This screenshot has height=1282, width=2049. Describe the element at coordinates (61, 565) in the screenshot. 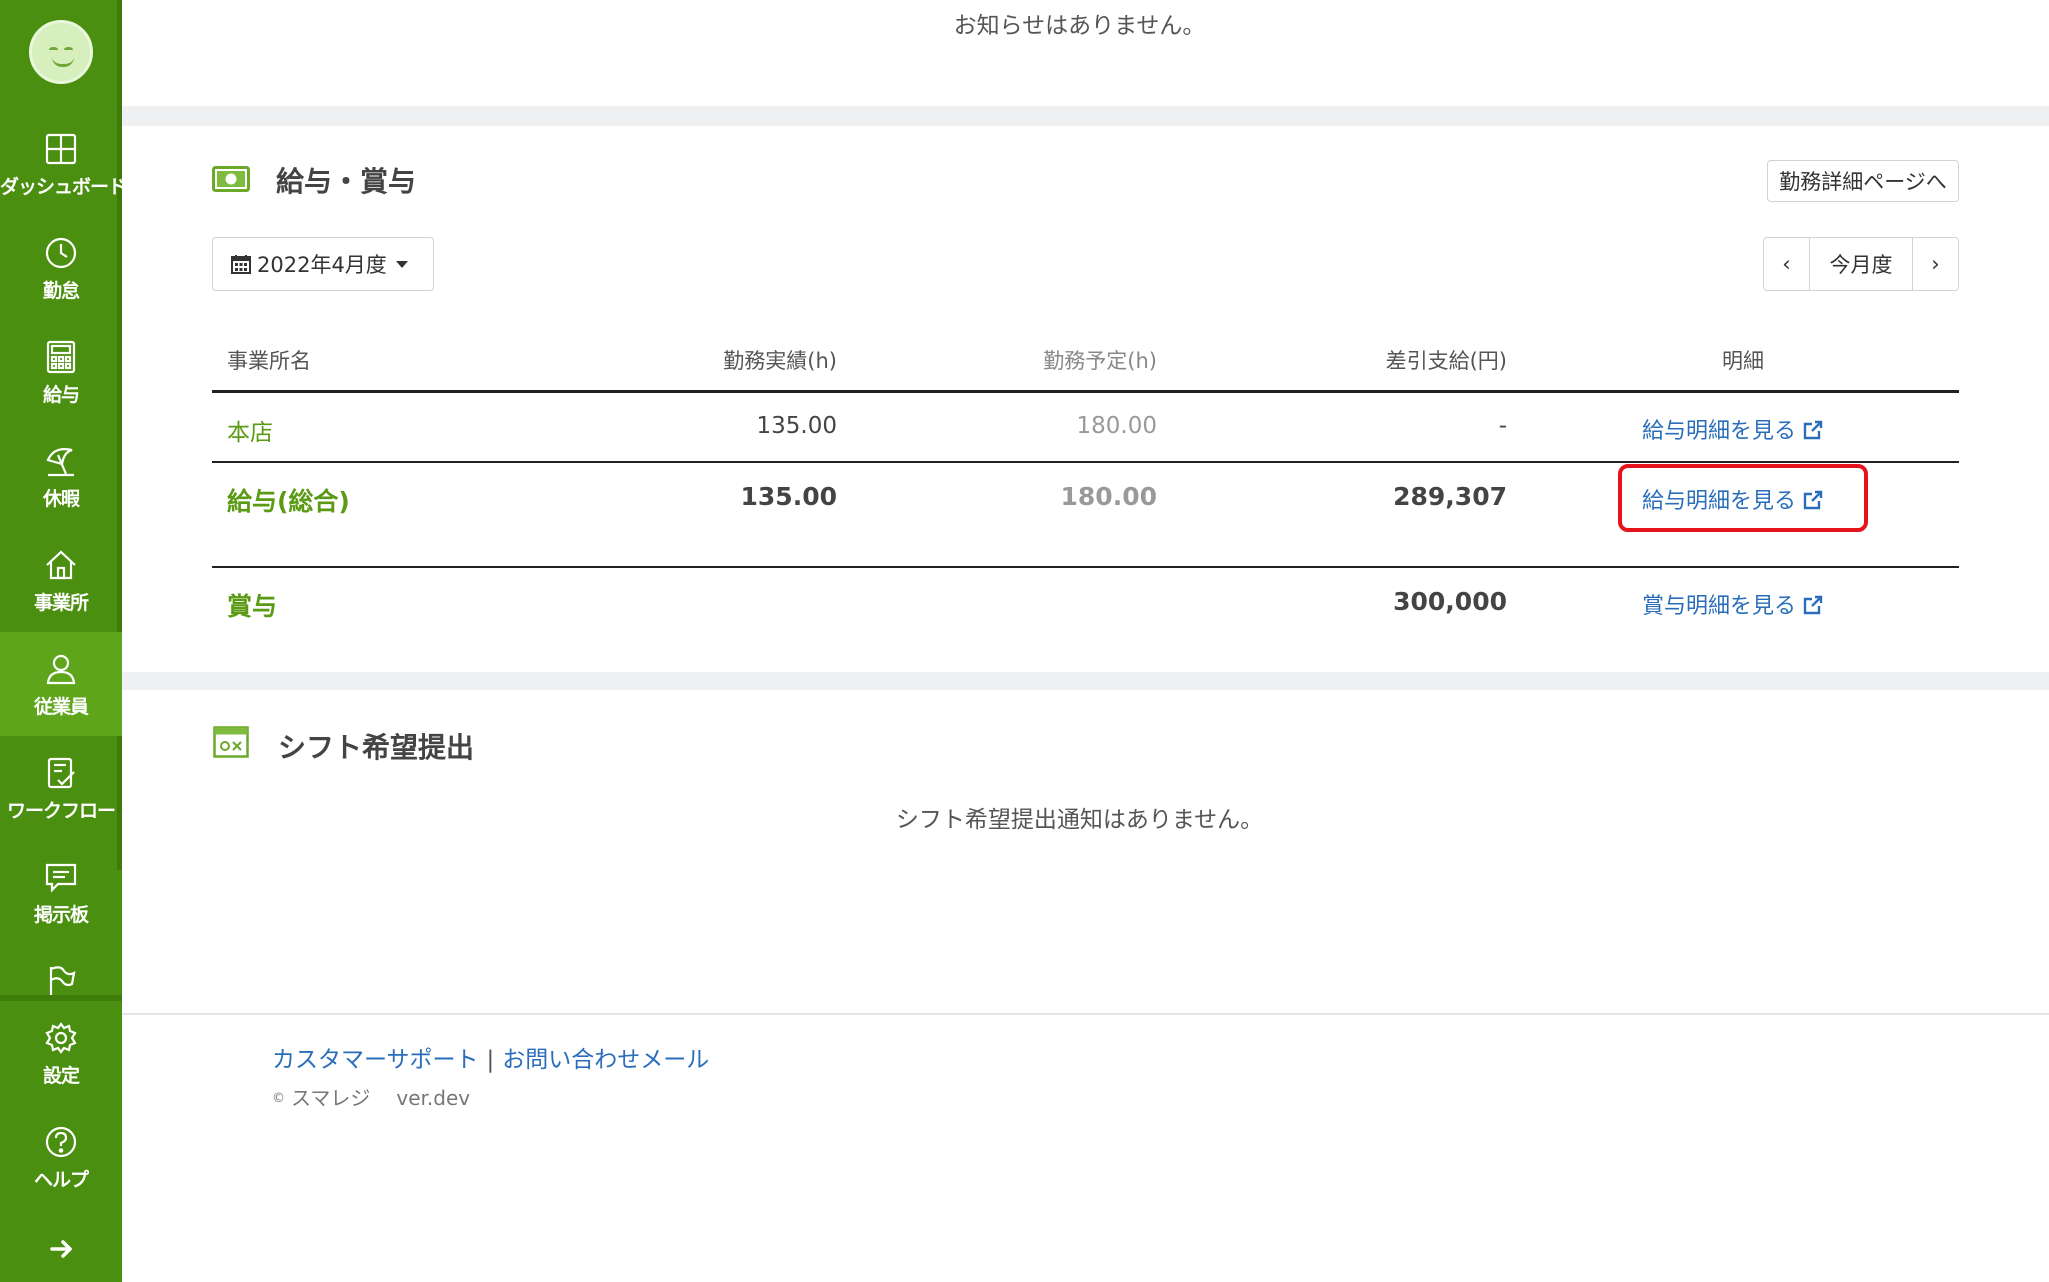

I see `home-icon` at that location.